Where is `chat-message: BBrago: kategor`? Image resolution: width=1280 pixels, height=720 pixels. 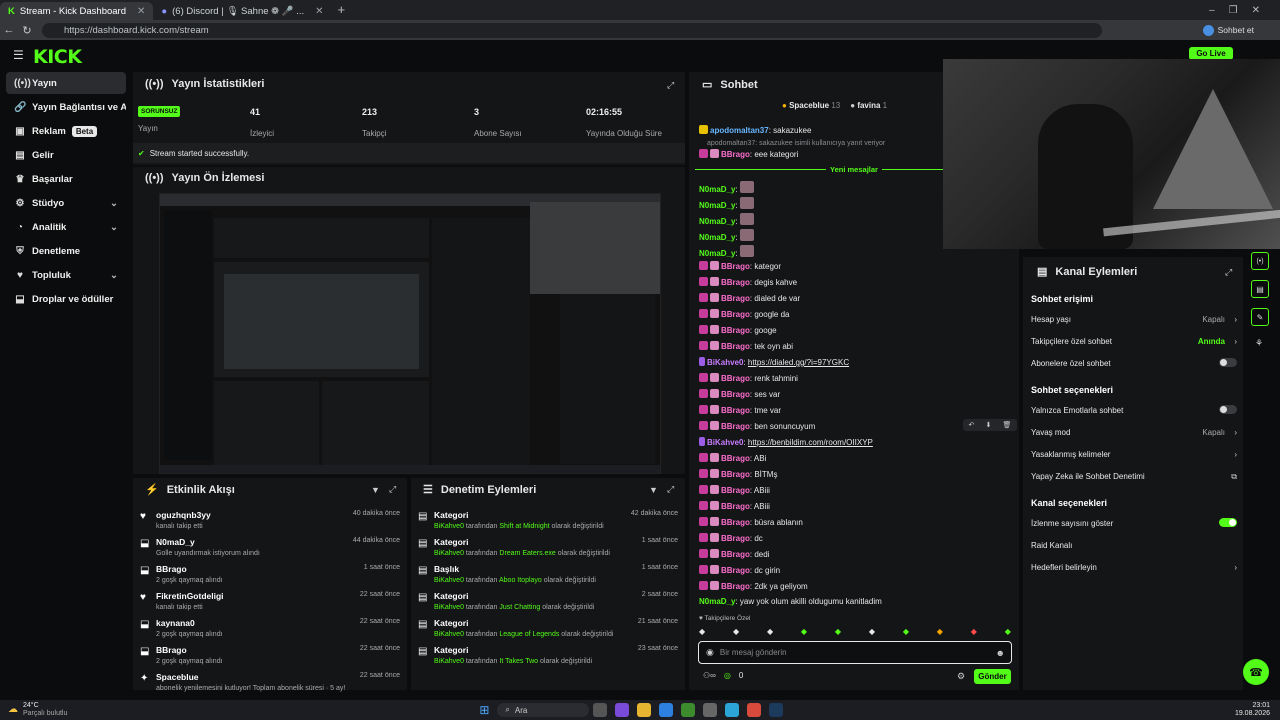 chat-message: BBrago: kategor is located at coordinates (740, 266).